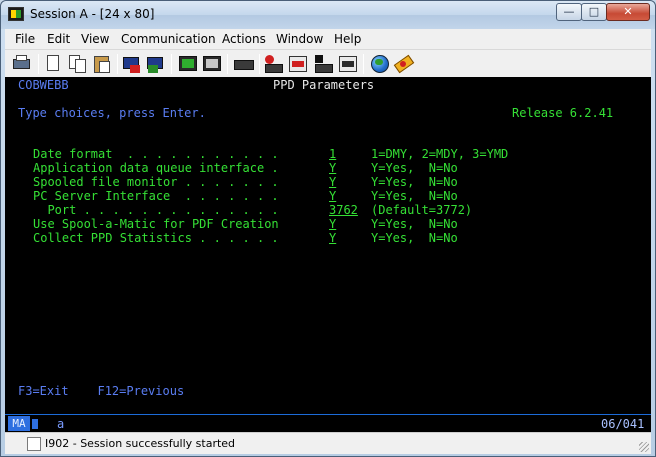 The width and height of the screenshot is (656, 457). Describe the element at coordinates (328, 15) in the screenshot. I see `title-bar: Session A - [24 x 80] — □ ✕` at that location.